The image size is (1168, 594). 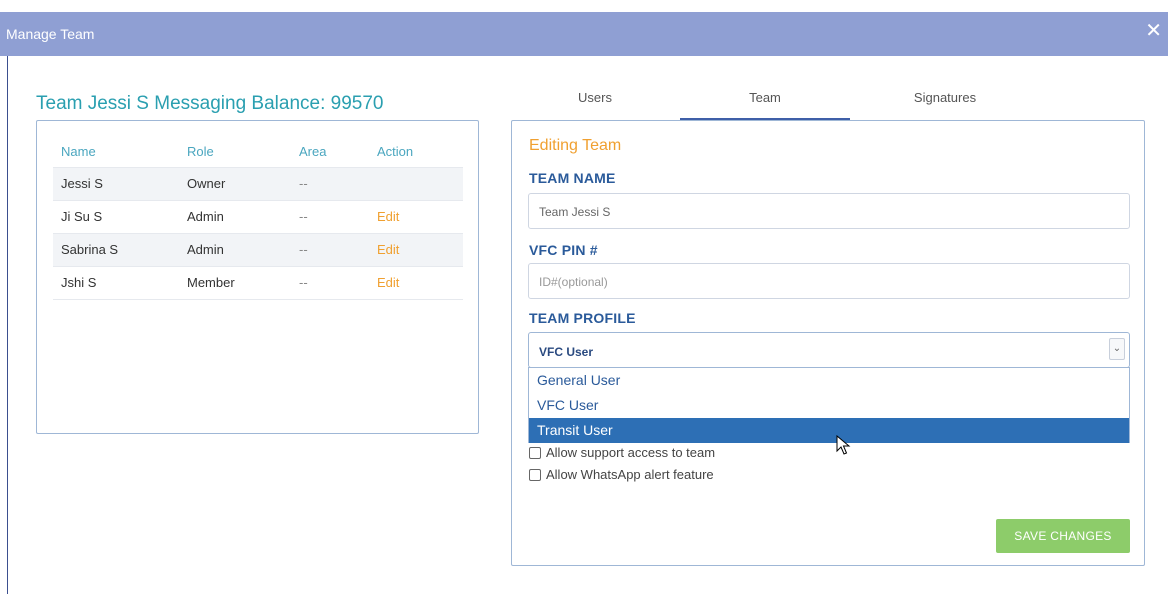 I want to click on save-changes-button: SAVE CHANGES, so click(x=1063, y=536).